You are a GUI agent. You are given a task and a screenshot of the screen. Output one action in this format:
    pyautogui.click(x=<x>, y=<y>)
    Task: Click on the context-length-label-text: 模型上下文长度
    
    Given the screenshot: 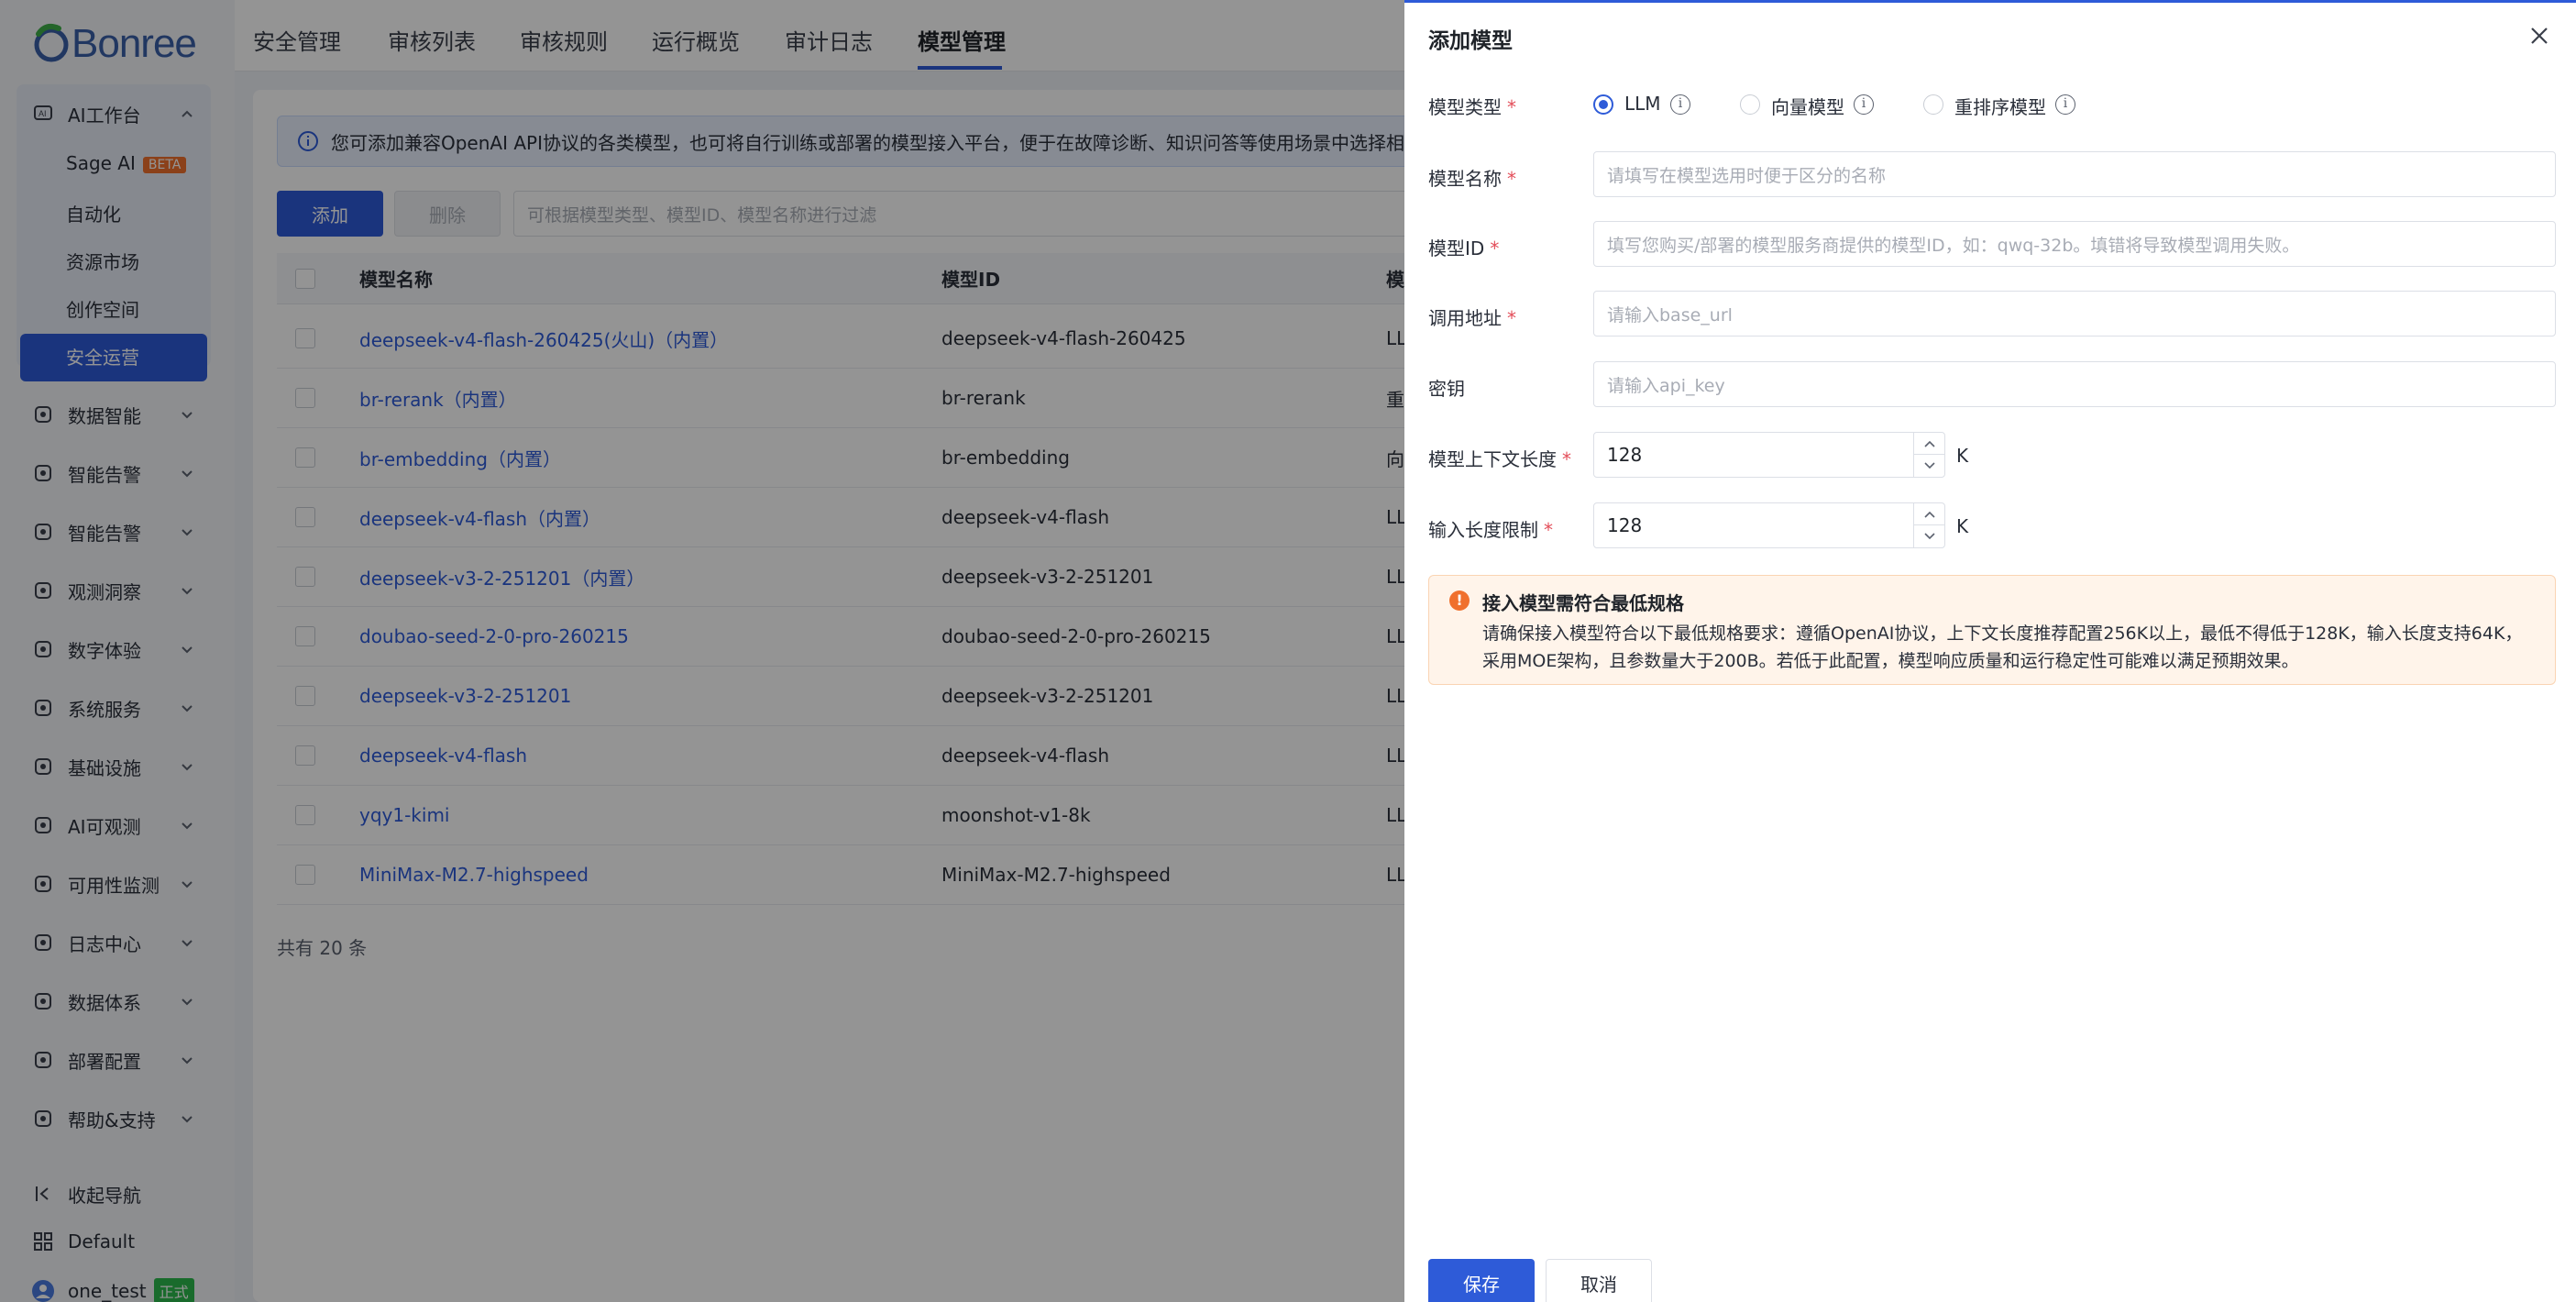 What is the action you would take?
    pyautogui.click(x=1492, y=459)
    